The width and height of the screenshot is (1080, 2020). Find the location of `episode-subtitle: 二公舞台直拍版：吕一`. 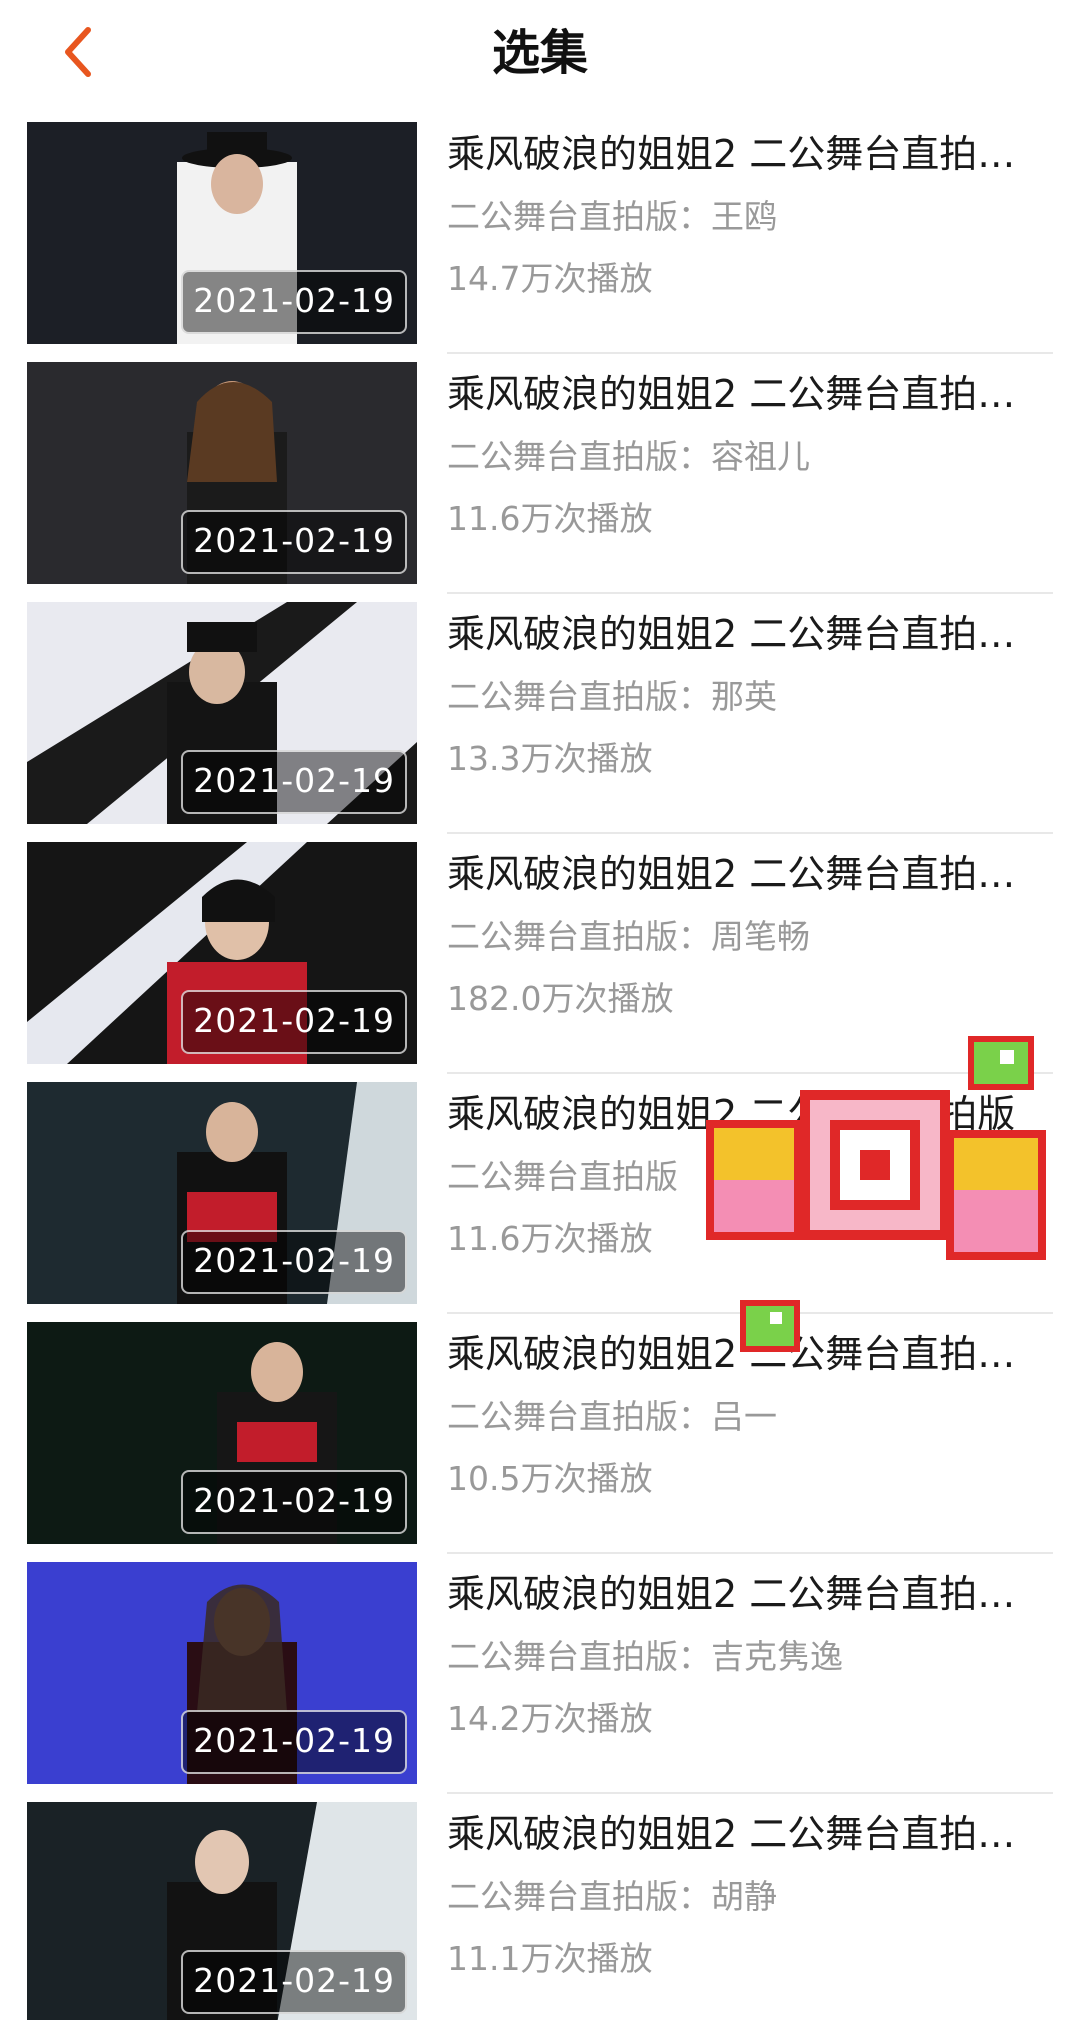

episode-subtitle: 二公舞台直拍版：吕一 is located at coordinates (612, 1416).